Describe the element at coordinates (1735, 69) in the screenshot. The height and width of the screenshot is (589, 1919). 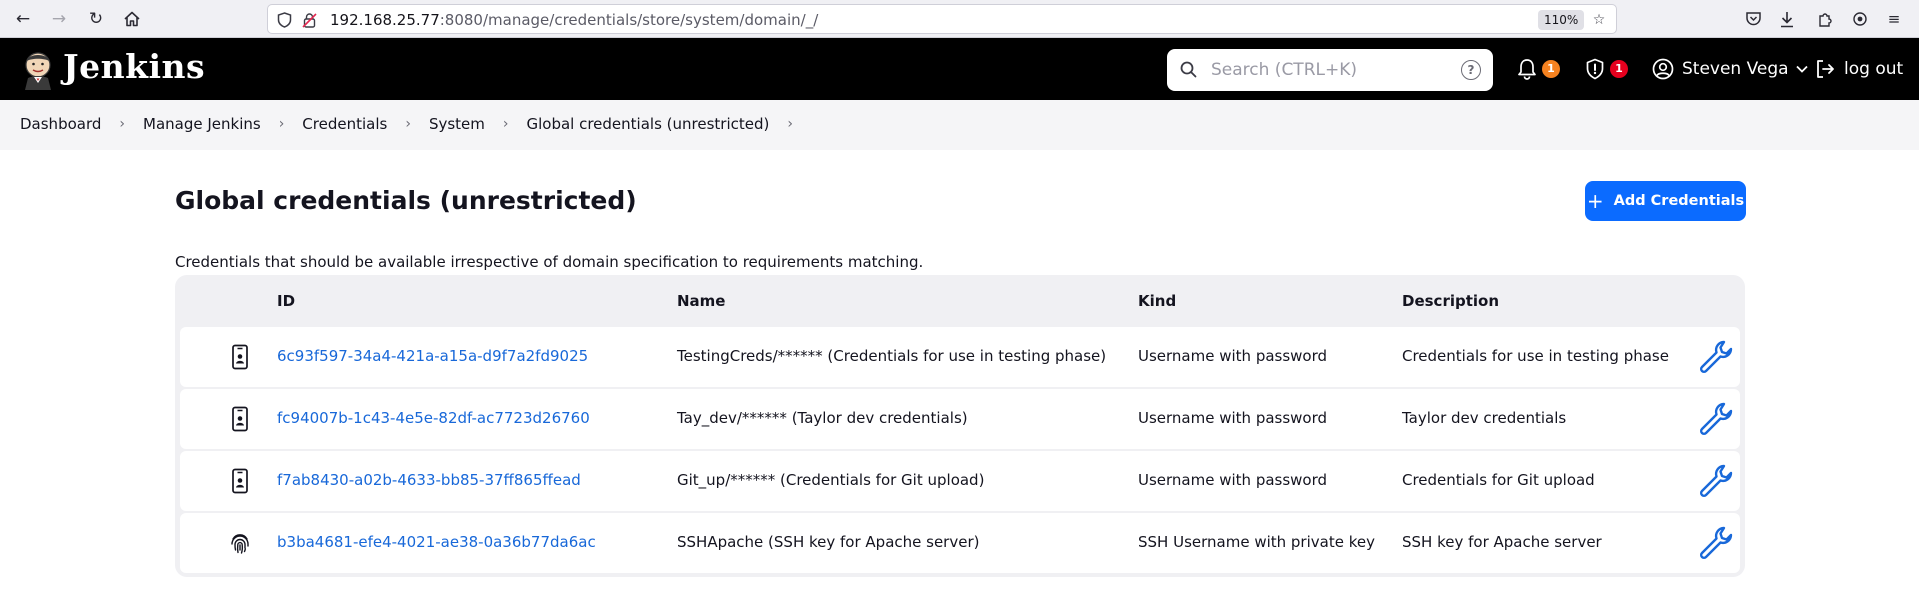
I see `user-name: Steven Vega` at that location.